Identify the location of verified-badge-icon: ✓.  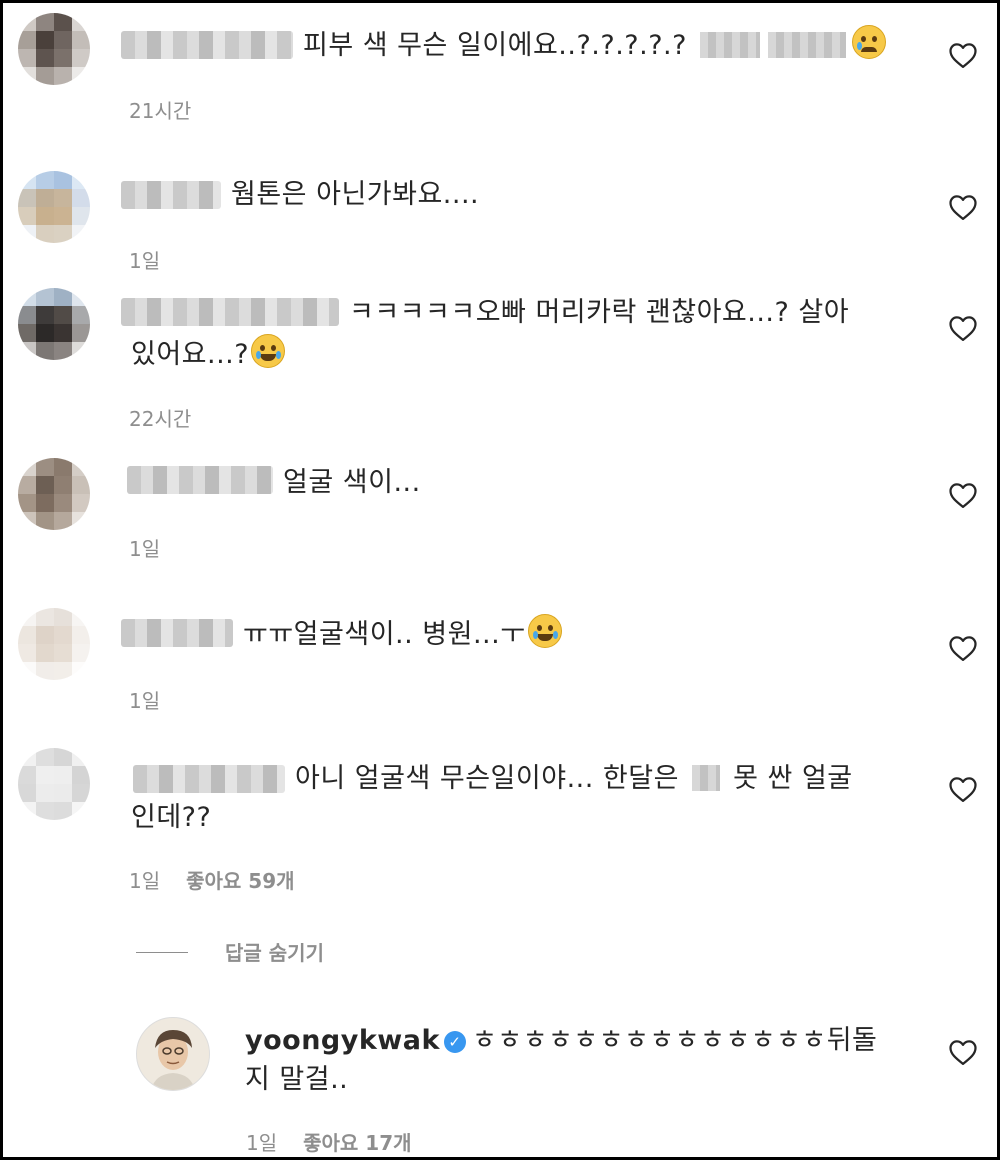
(454, 1042).